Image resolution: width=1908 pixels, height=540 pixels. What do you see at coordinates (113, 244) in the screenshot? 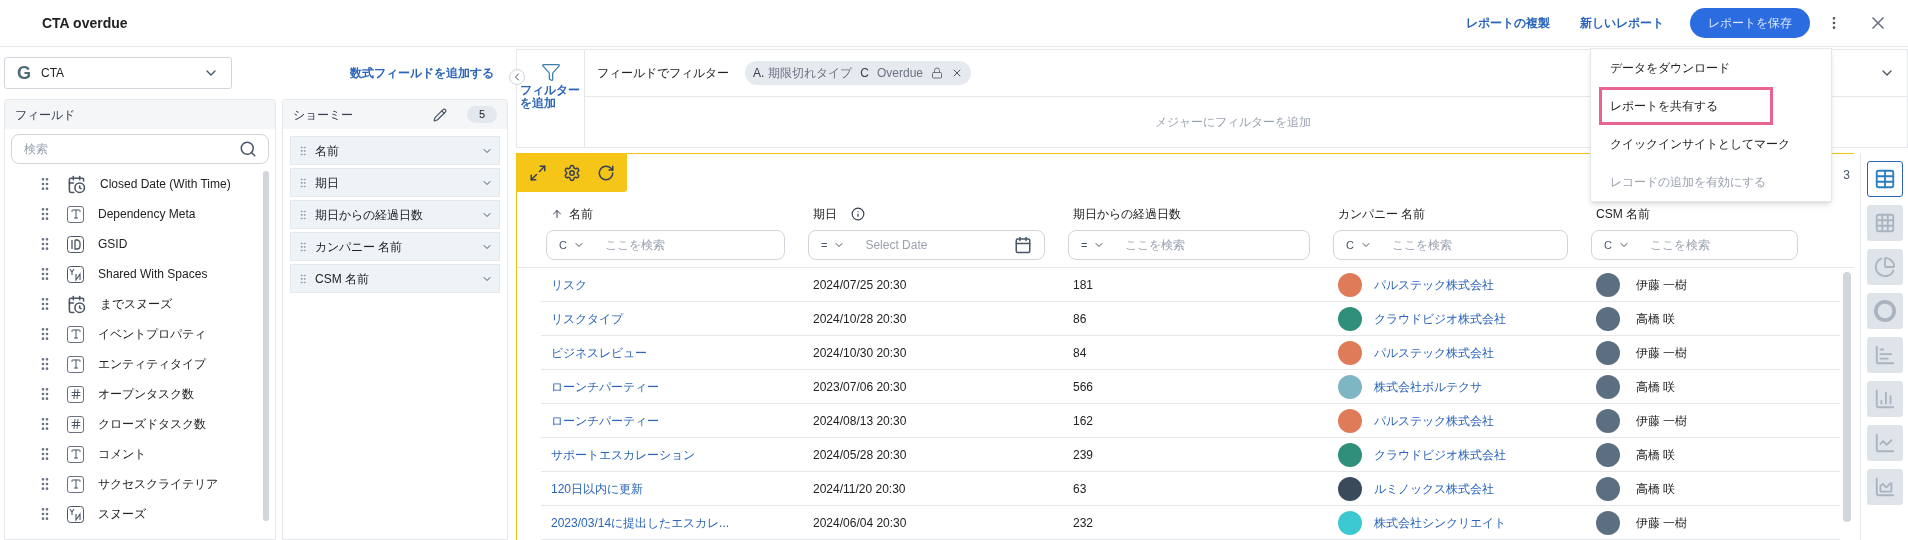
I see `field-item: GSID` at bounding box center [113, 244].